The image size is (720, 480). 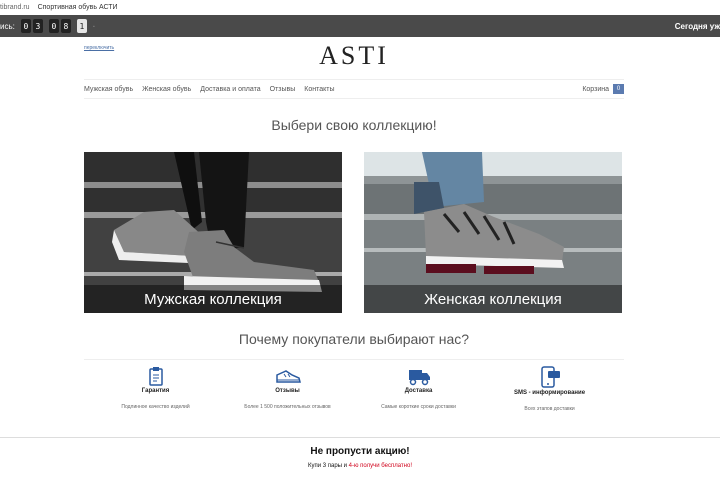 What do you see at coordinates (697, 26) in the screenshot?
I see `countdown-caption: Сегодня уж` at bounding box center [697, 26].